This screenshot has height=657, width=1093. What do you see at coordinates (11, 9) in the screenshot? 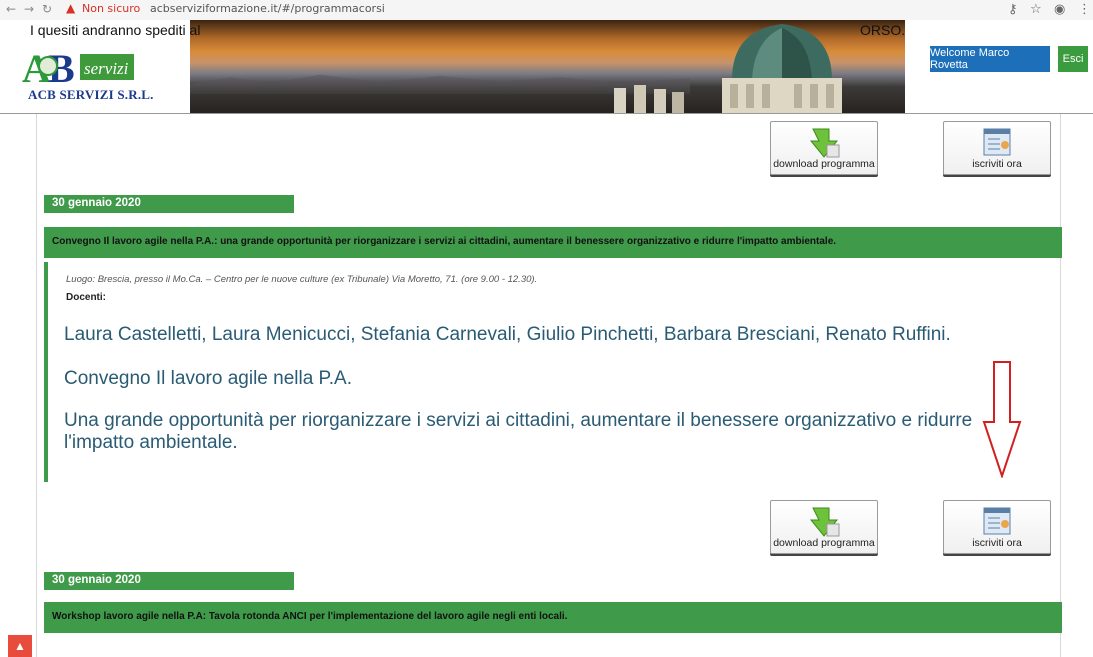
I see `back-icon: ←` at bounding box center [11, 9].